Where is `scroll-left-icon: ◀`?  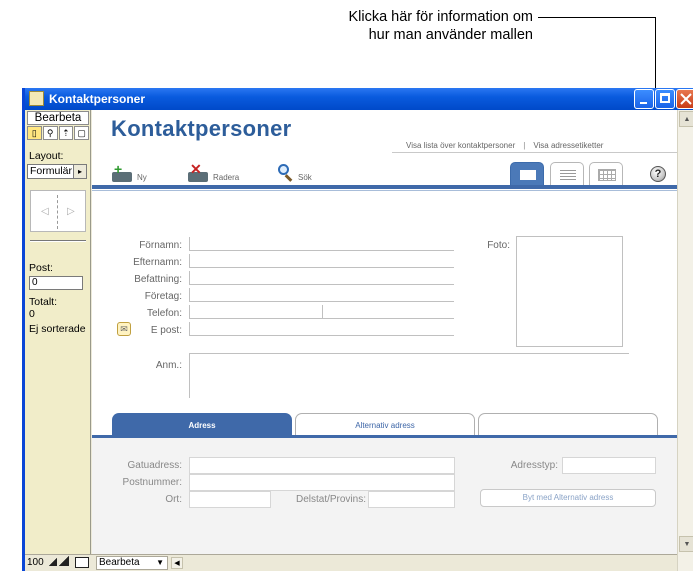 scroll-left-icon: ◀ is located at coordinates (177, 563).